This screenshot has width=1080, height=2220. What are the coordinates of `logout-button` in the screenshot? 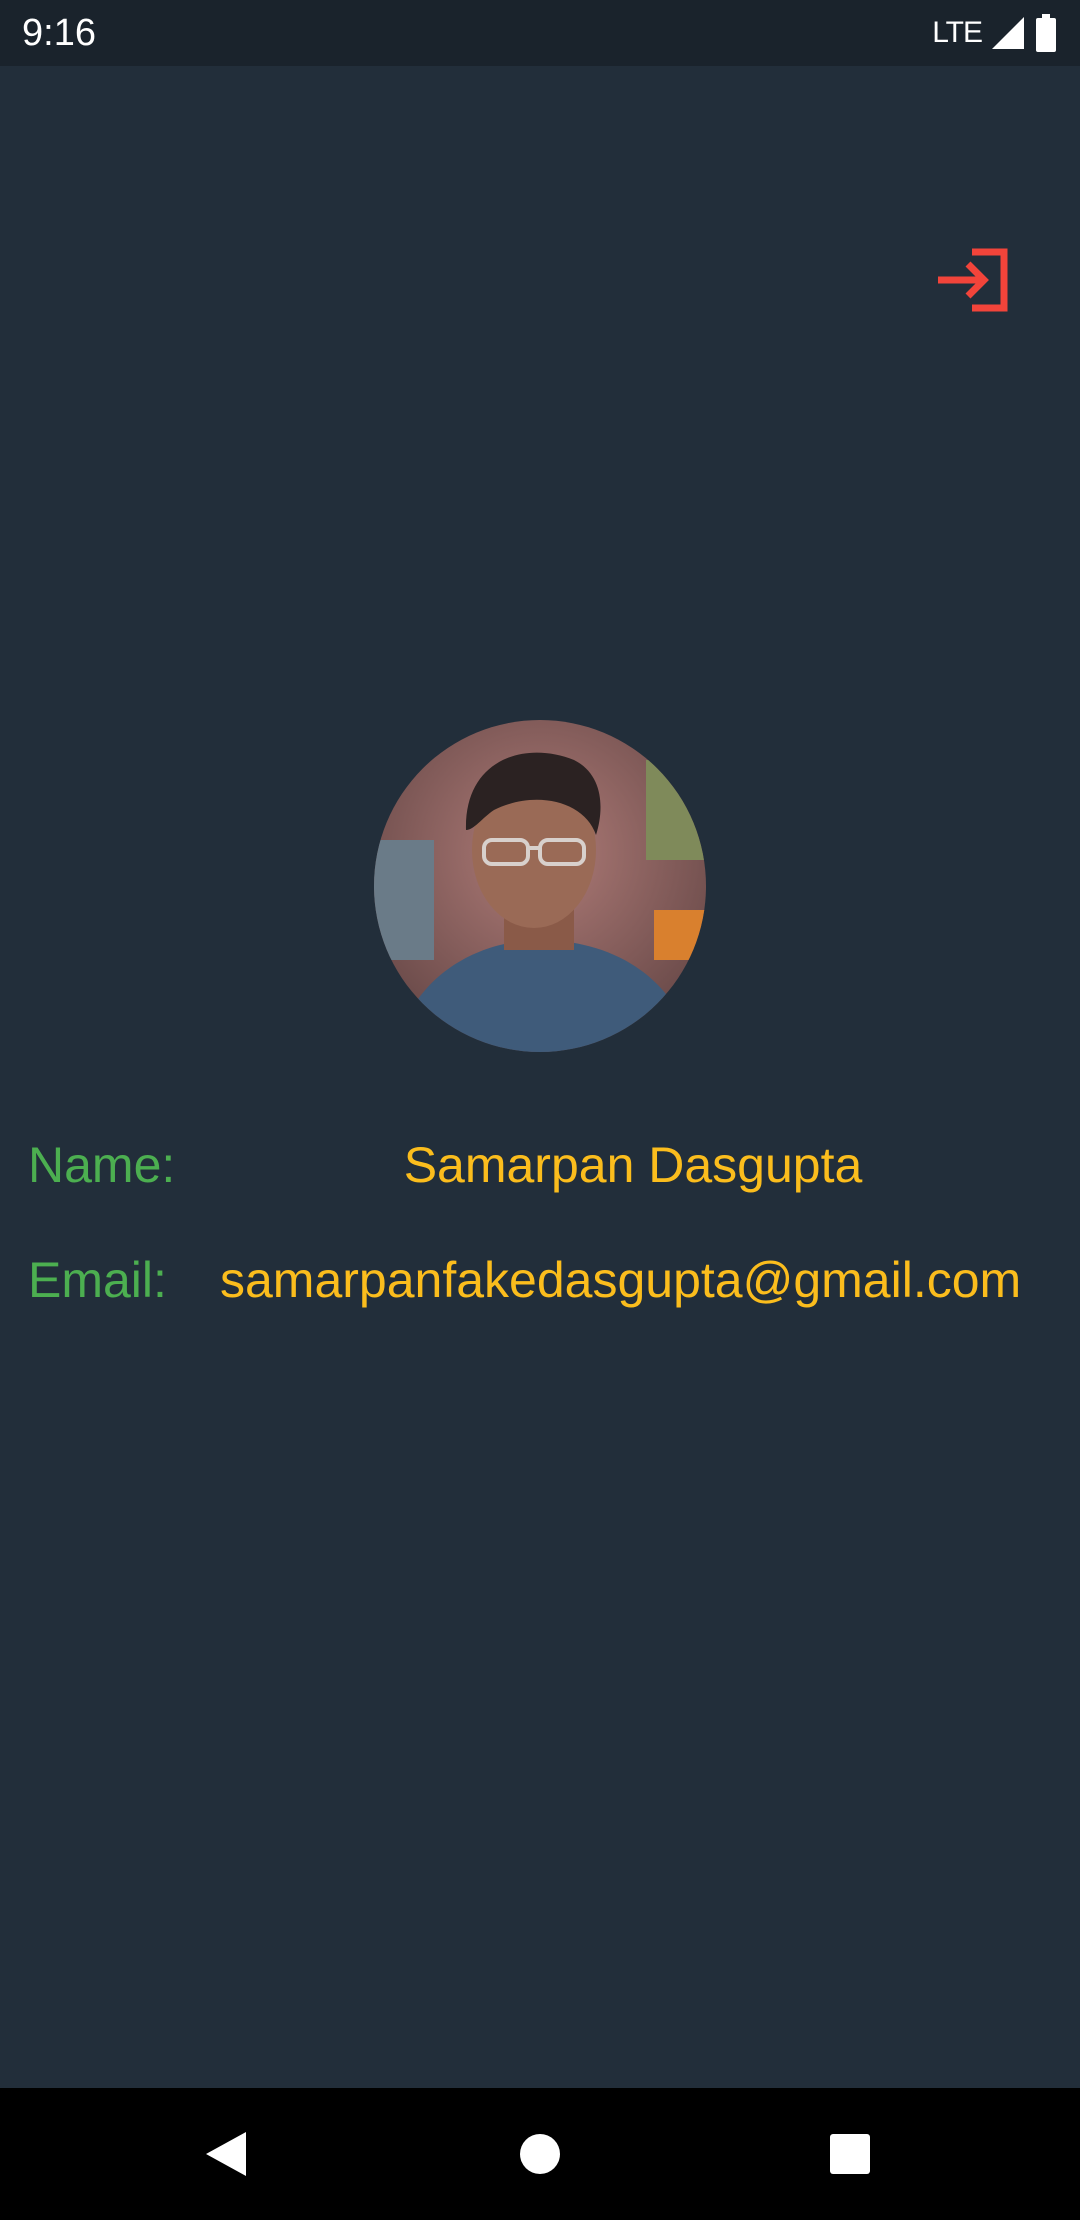 It's located at (972, 280).